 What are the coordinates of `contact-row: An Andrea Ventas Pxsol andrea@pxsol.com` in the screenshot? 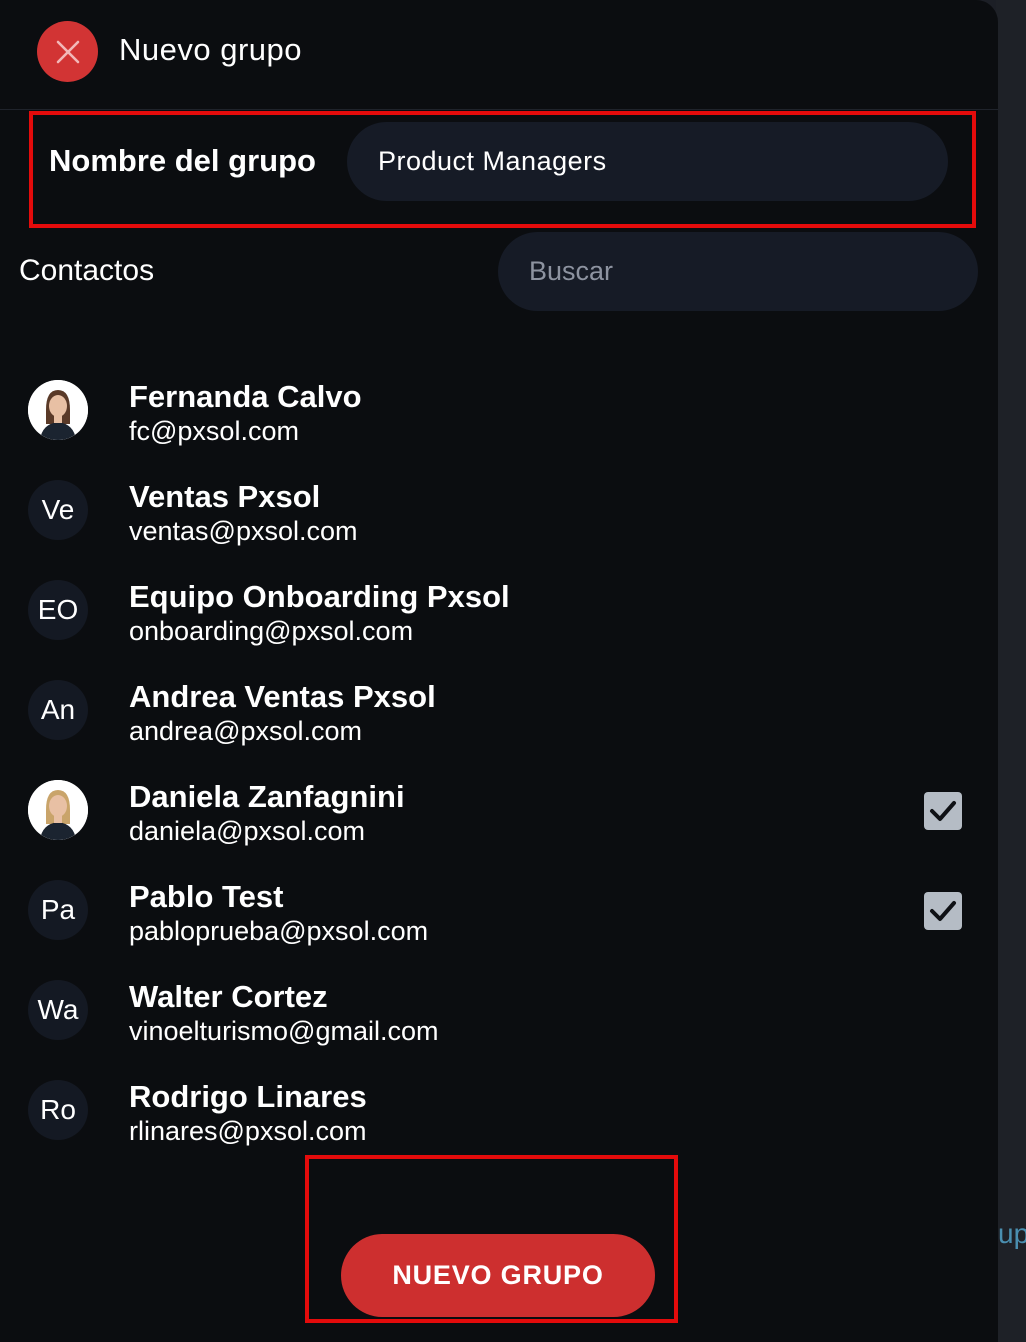 It's located at (499, 710).